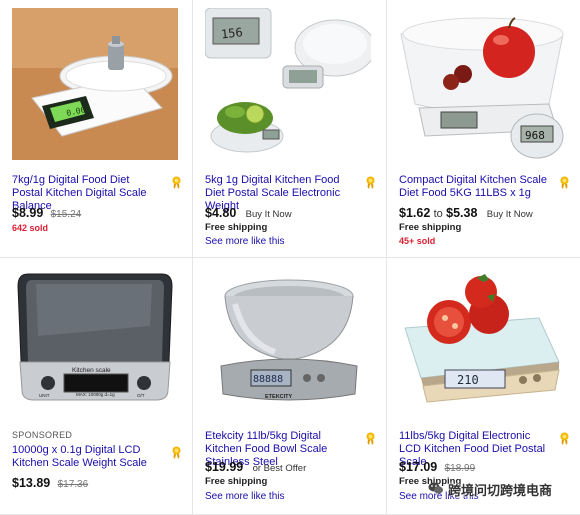  Describe the element at coordinates (42, 435) in the screenshot. I see `sponsored-label: SPONSORED` at that location.